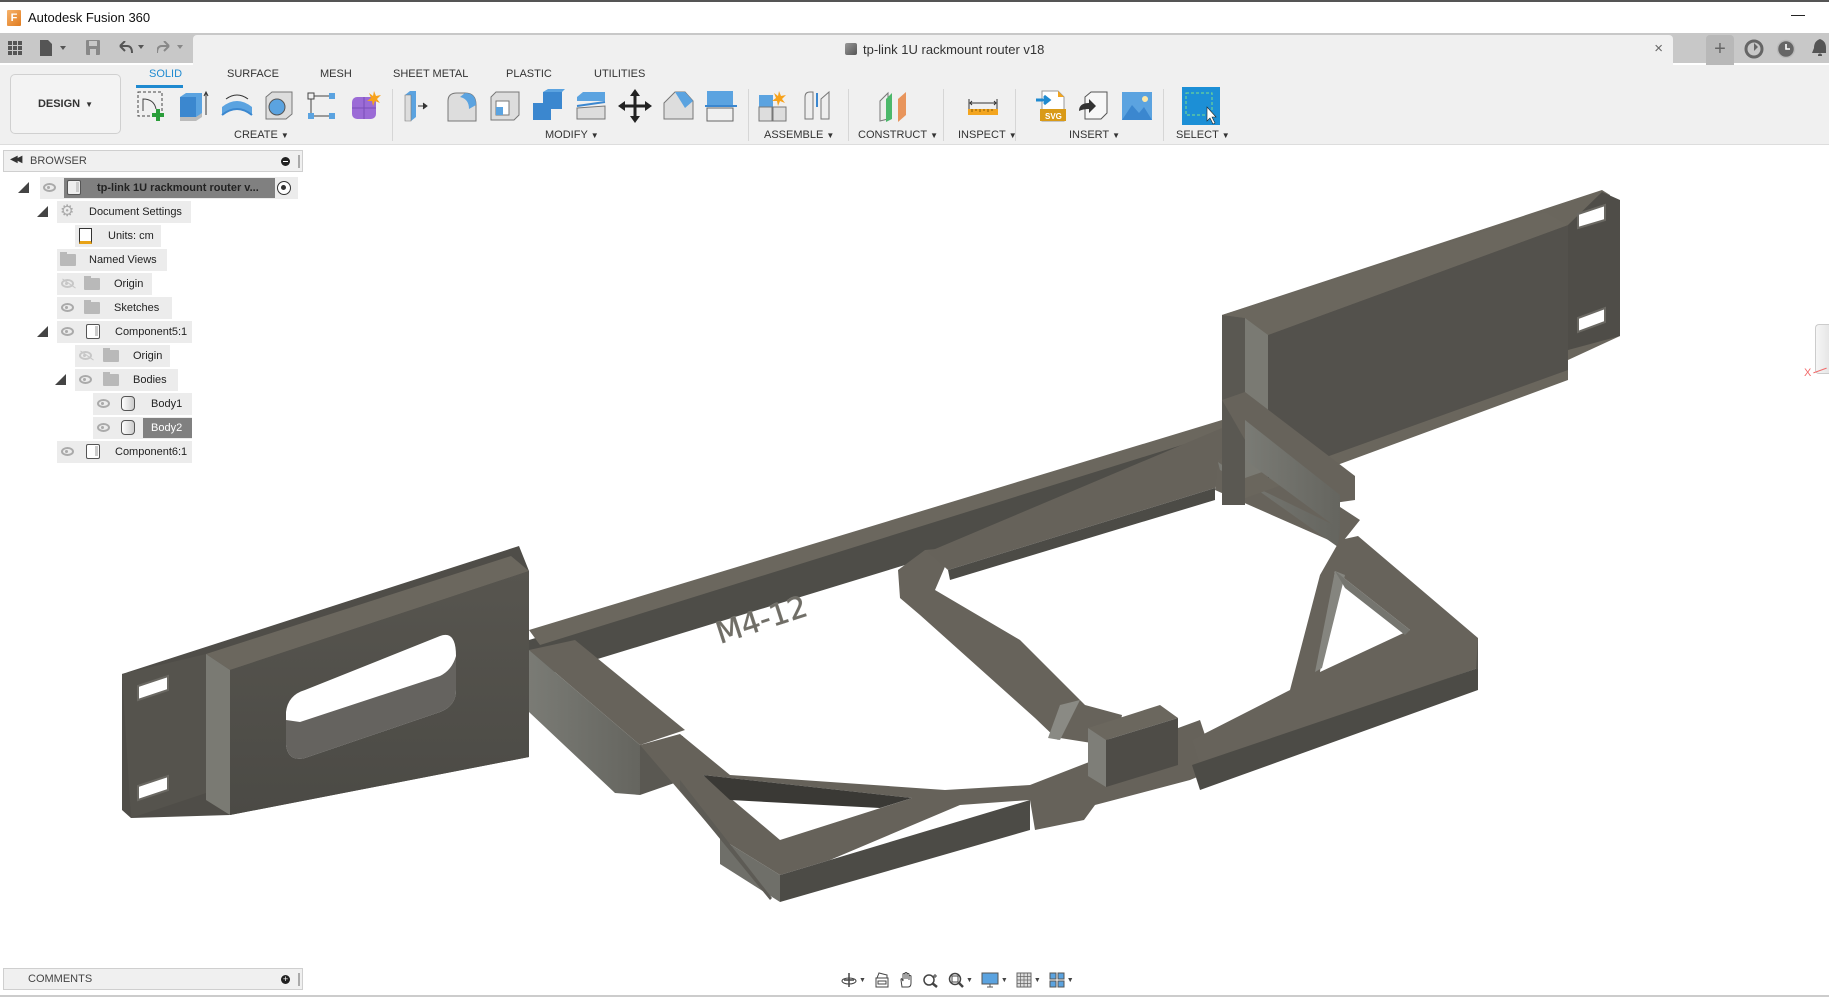 This screenshot has width=1829, height=997. I want to click on modify-menu: MODIFY ▼, so click(572, 135).